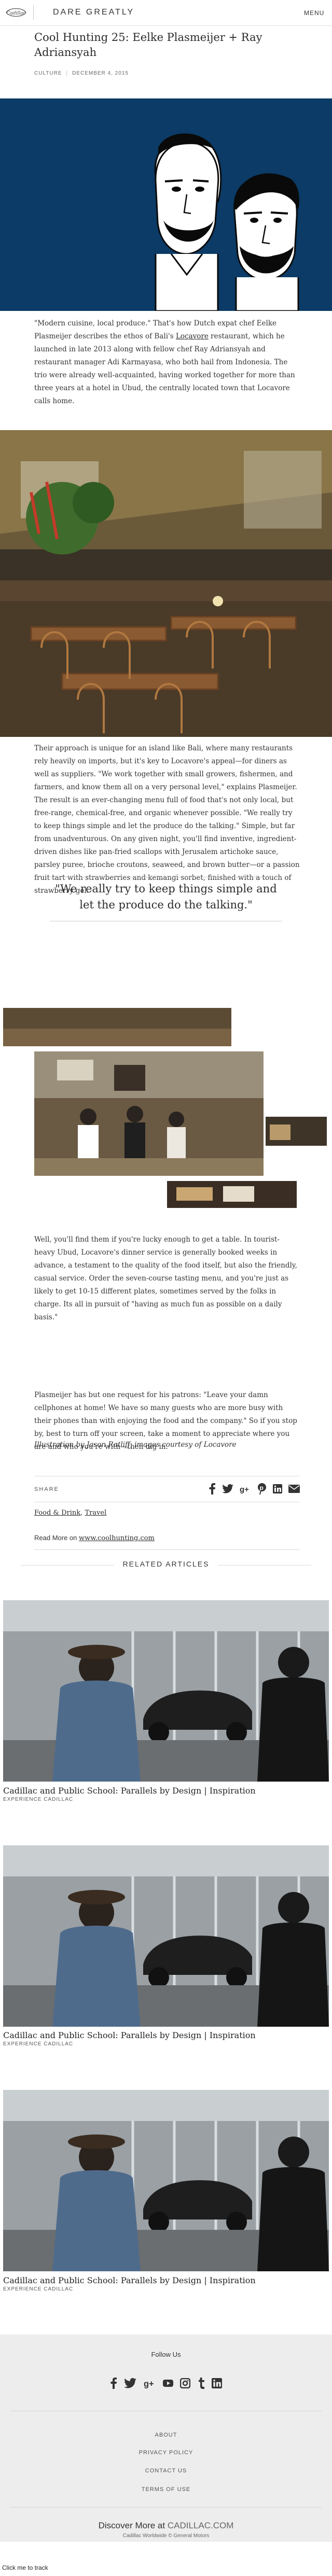 Image resolution: width=332 pixels, height=2576 pixels. Describe the element at coordinates (201, 2525) in the screenshot. I see `cadillac-site-link: CADILLAC.COM` at that location.